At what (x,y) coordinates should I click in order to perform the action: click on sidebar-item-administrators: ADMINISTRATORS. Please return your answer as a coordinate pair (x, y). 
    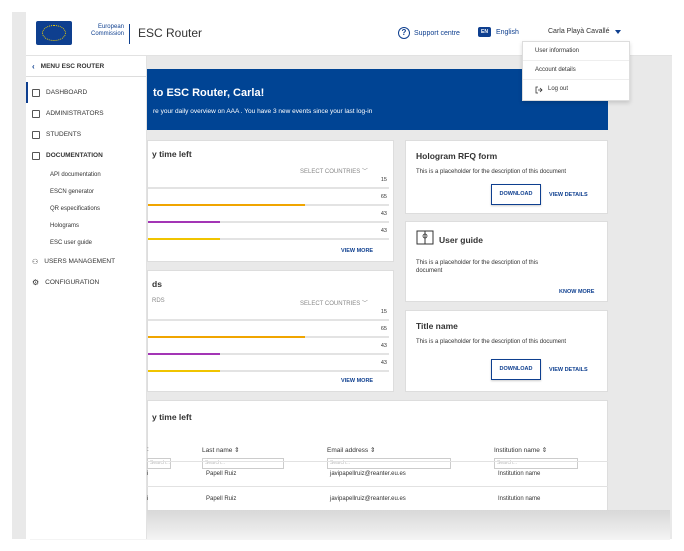
    Looking at the image, I should click on (86, 113).